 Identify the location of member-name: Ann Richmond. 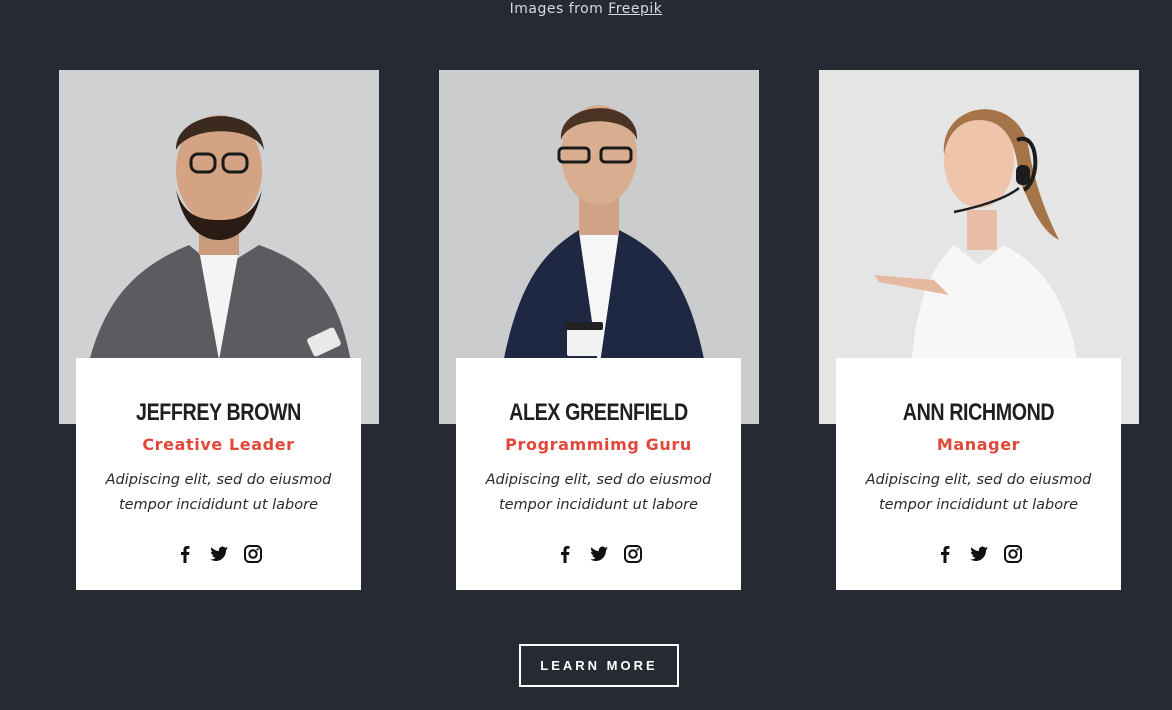
(978, 412).